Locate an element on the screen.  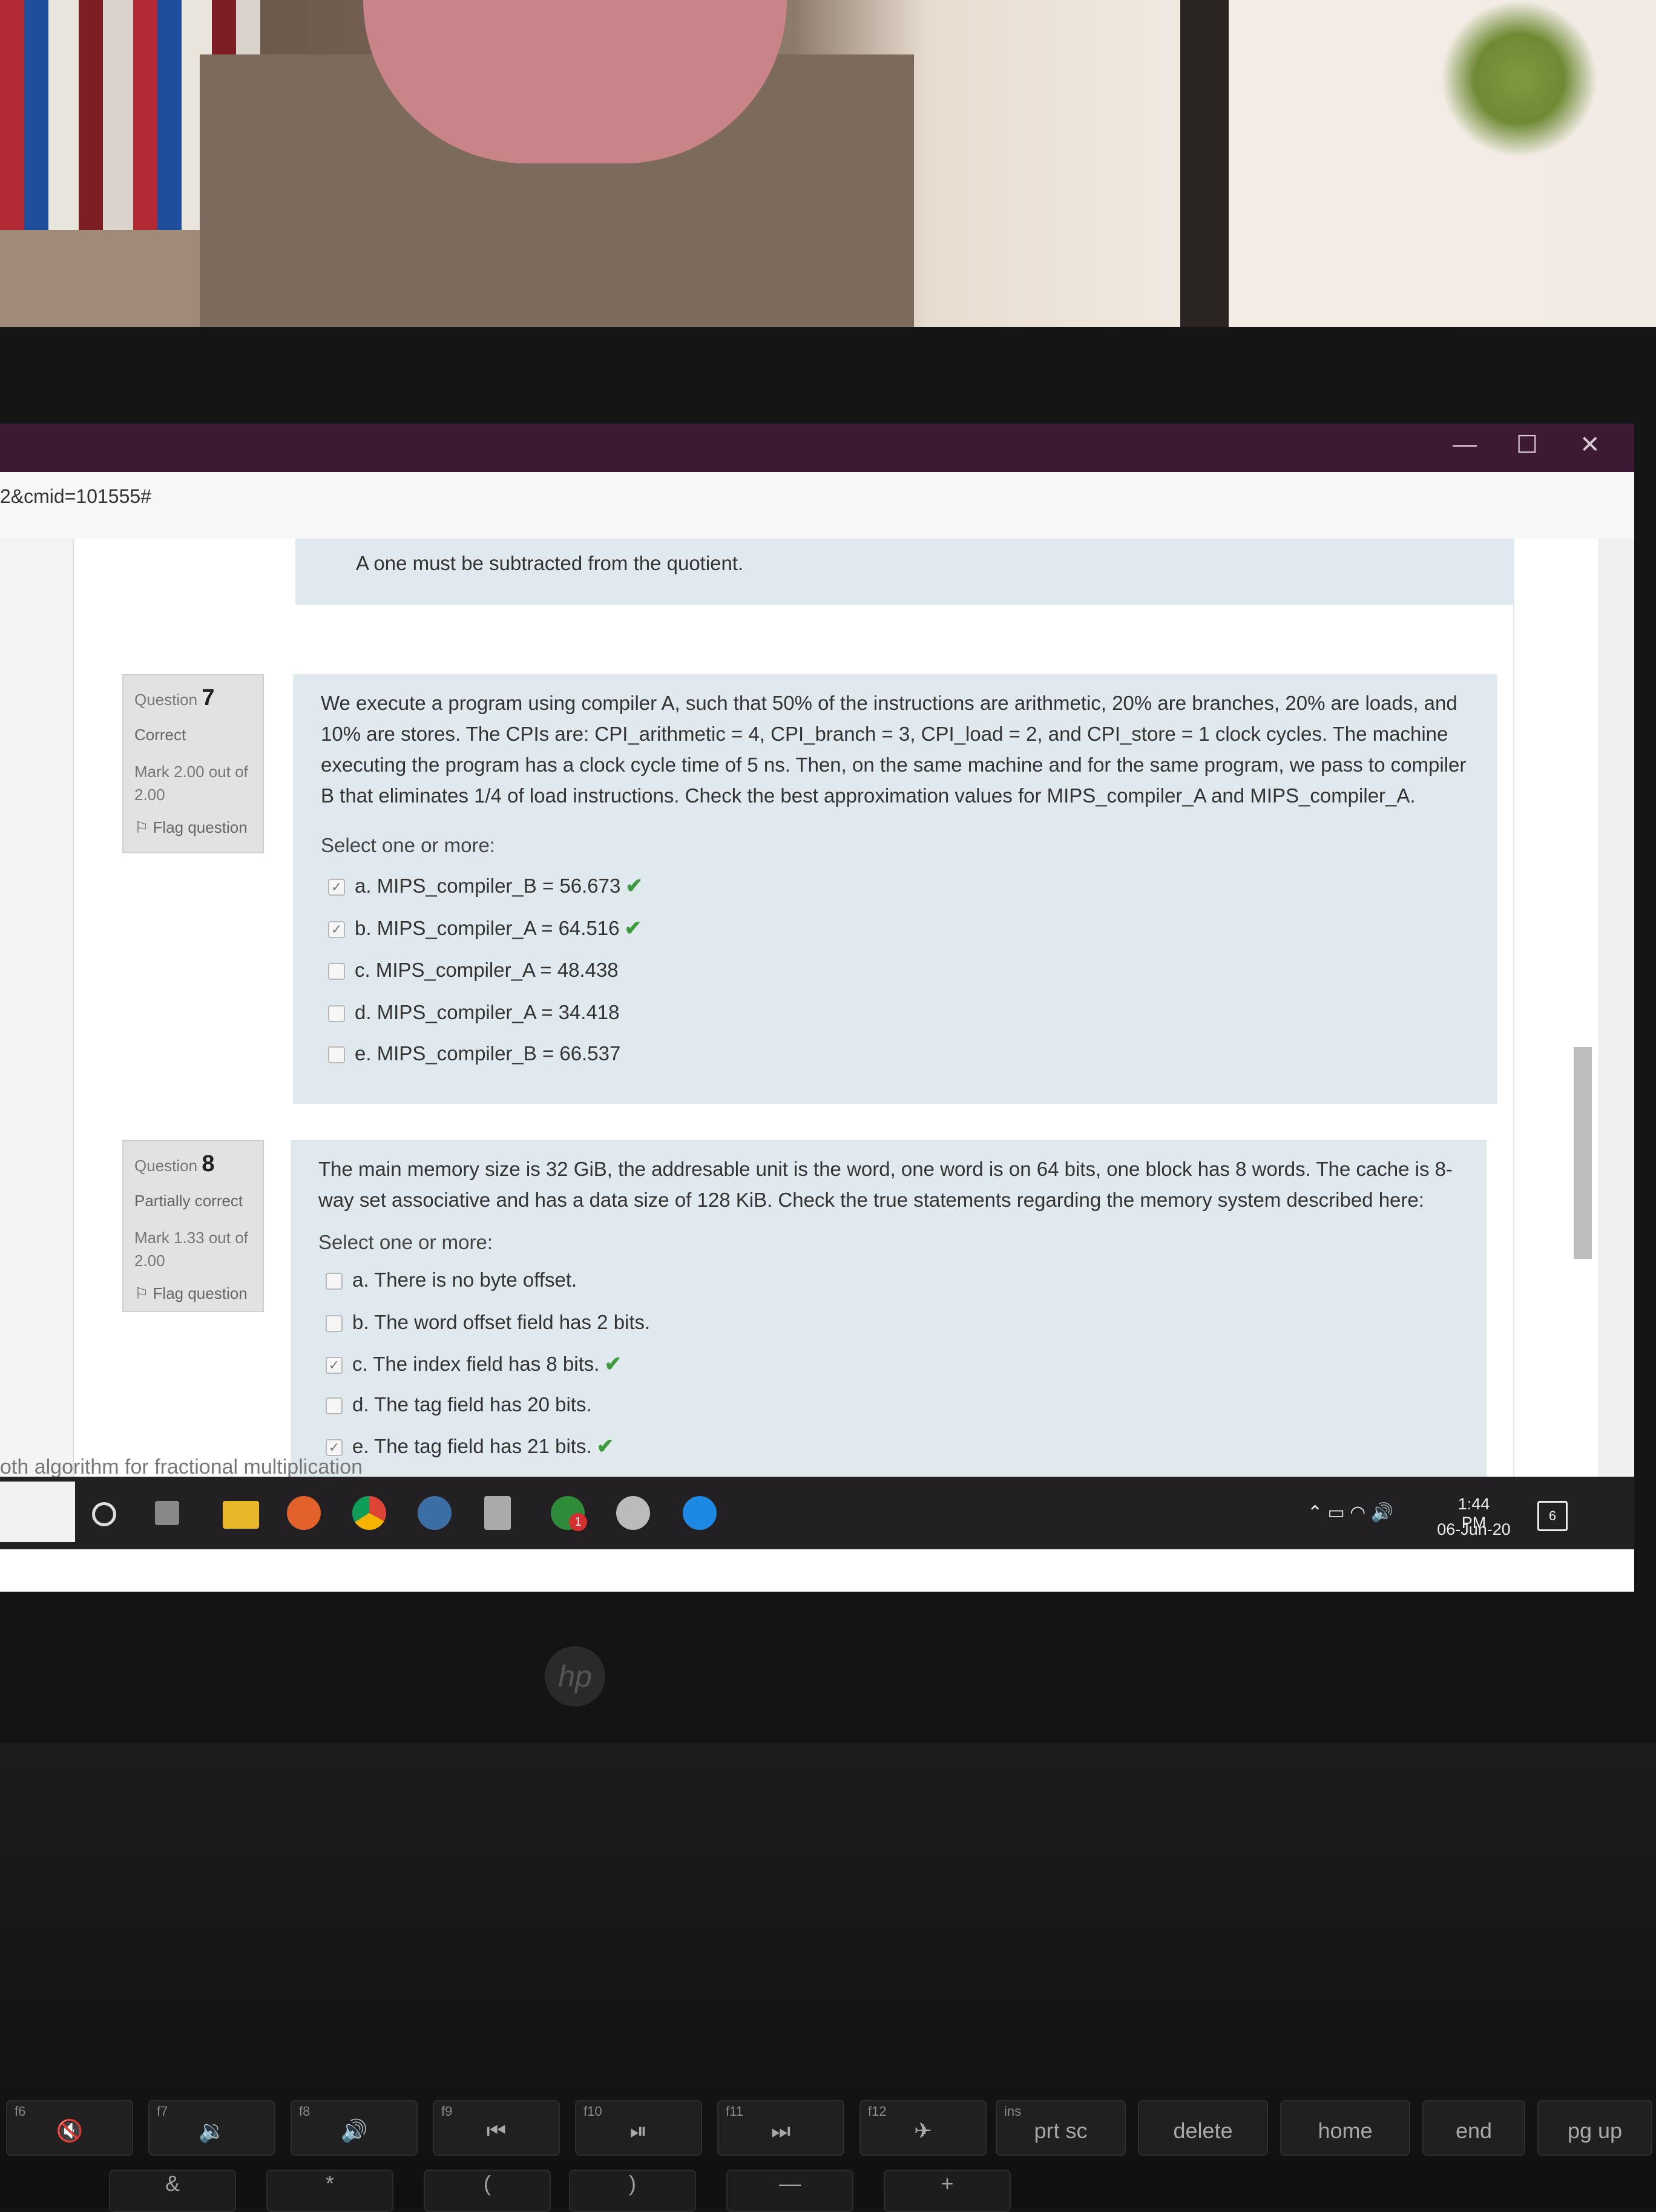
left-column is located at coordinates (37, 1008).